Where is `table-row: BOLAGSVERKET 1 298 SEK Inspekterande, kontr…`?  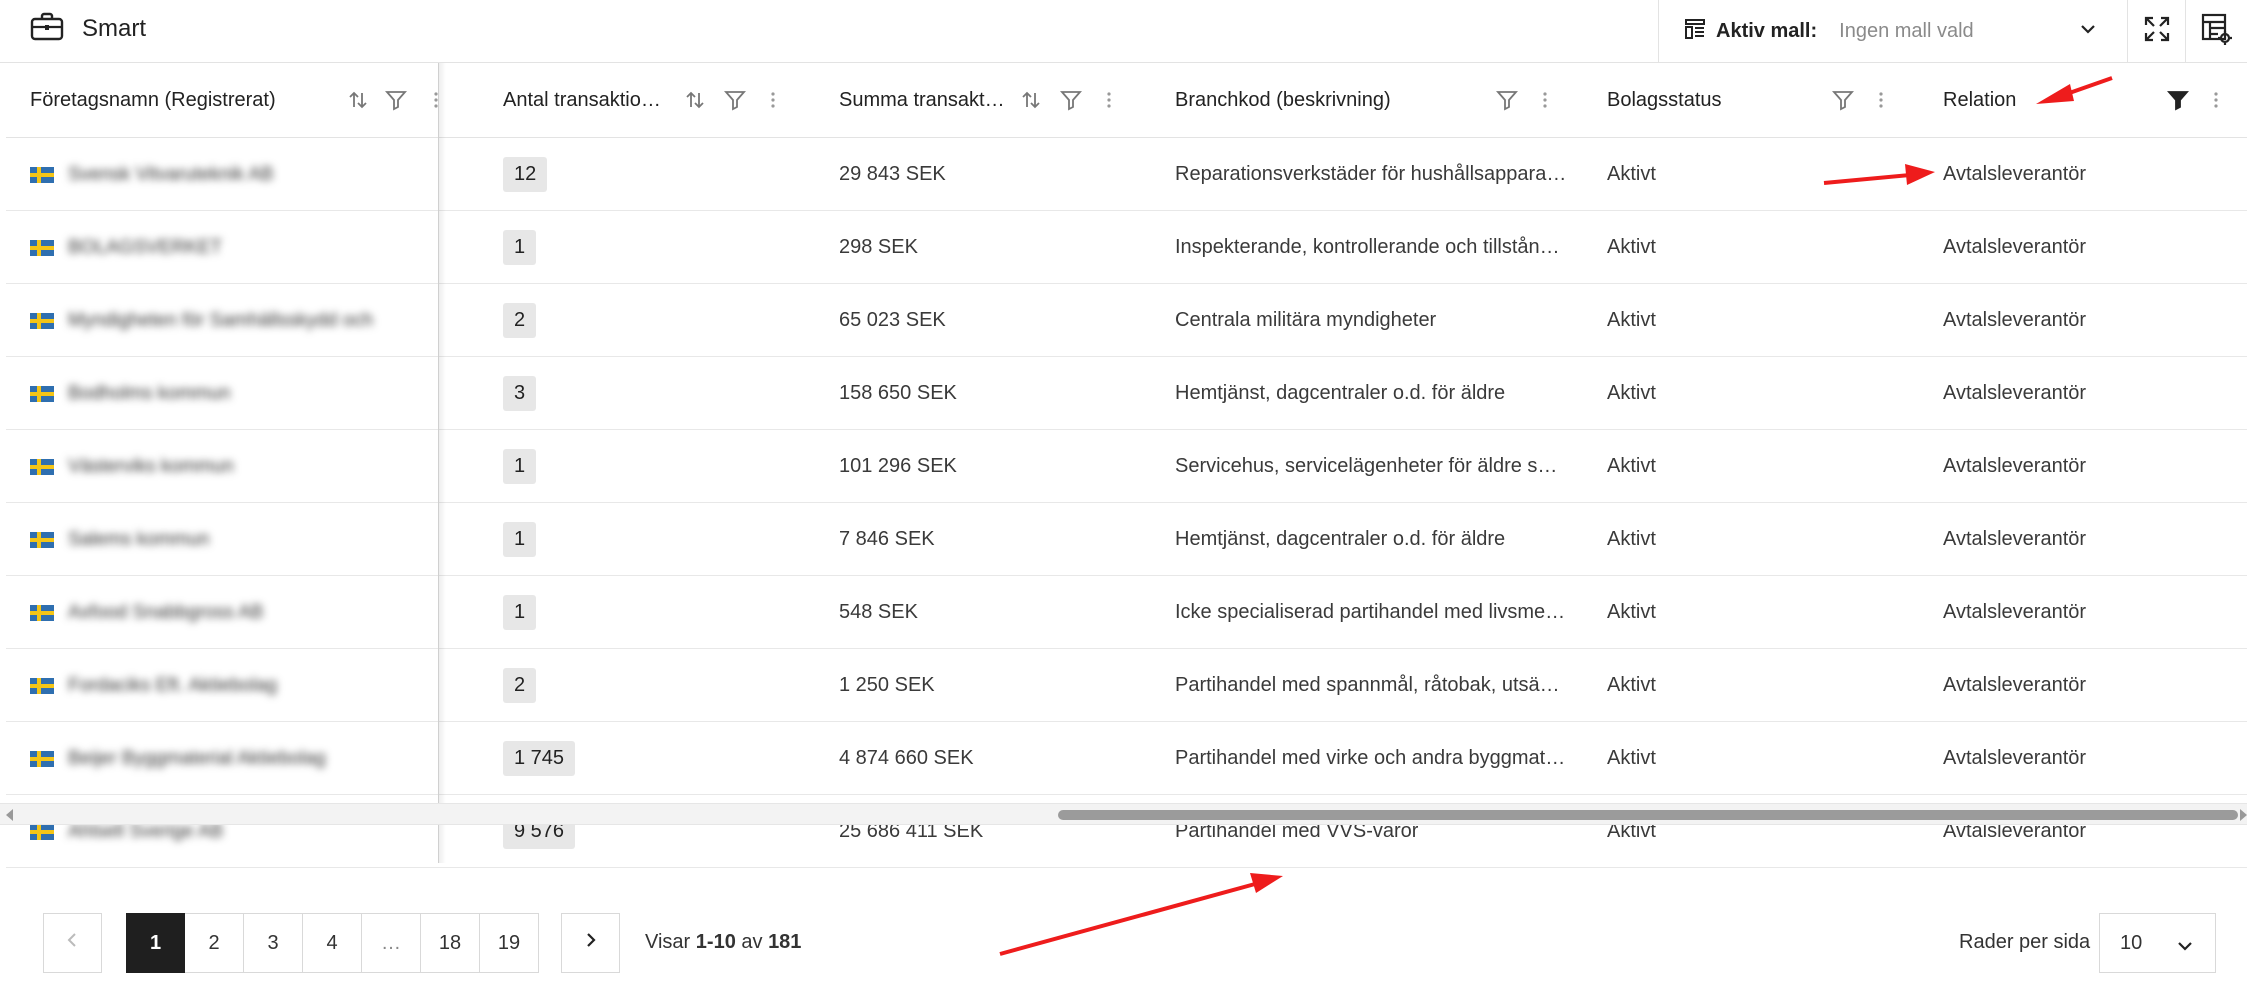
table-row: BOLAGSVERKET 1 298 SEK Inspekterande, kontr… is located at coordinates (1126, 247).